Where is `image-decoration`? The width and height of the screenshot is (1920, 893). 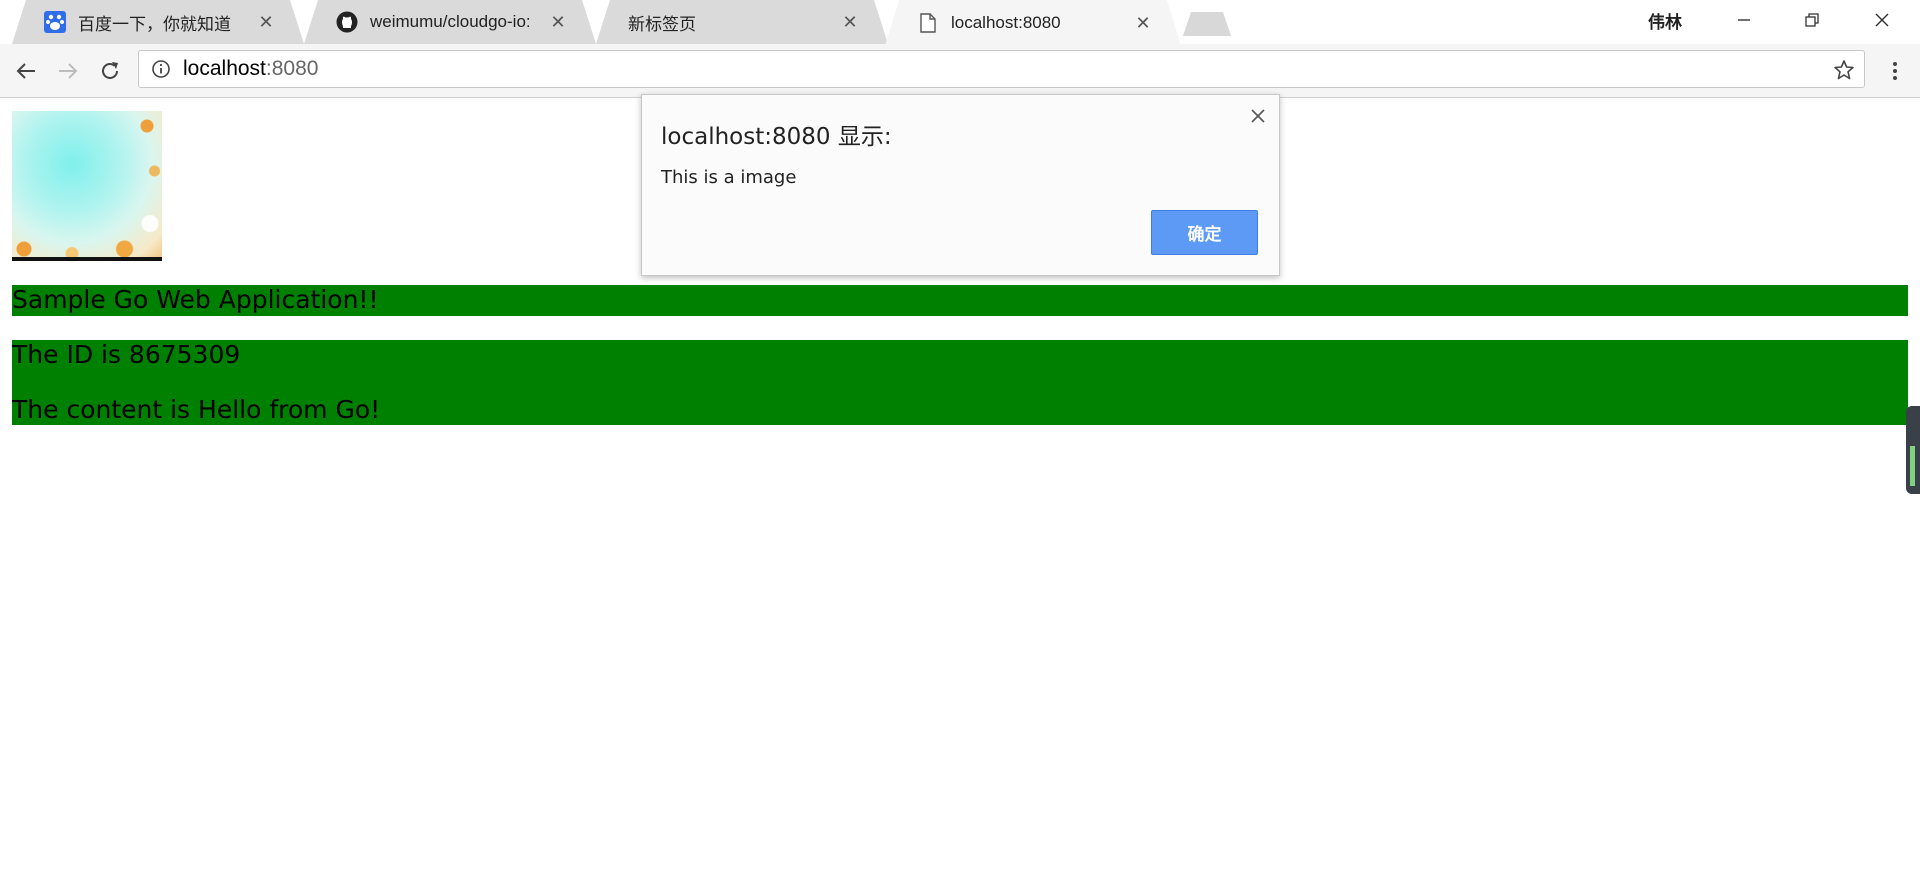
image-decoration is located at coordinates (87, 186).